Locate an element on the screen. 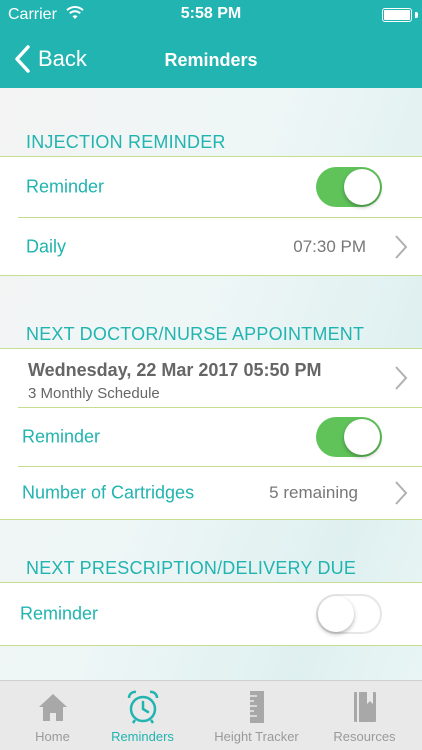 Image resolution: width=422 pixels, height=750 pixels. navigation-bar: Back Reminders is located at coordinates (211, 59).